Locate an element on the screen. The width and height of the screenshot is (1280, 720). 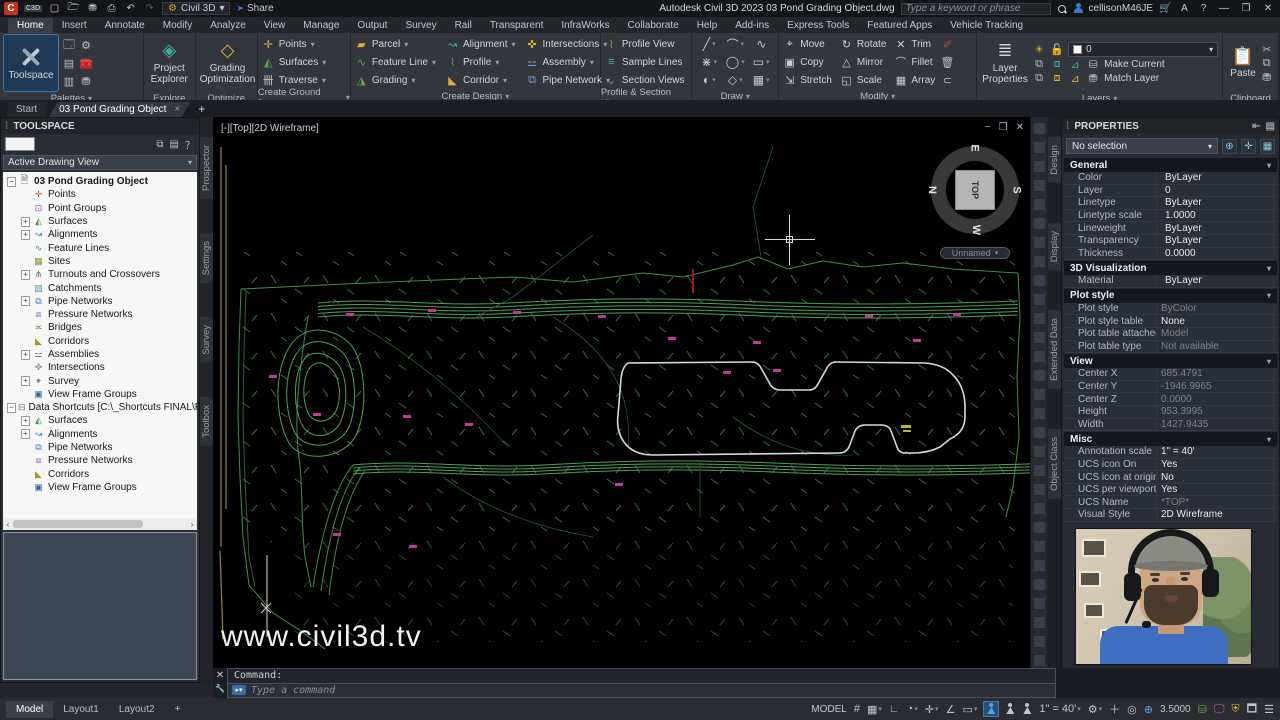
properties-vertical-tab: Object Class is located at coordinates (1054, 463).